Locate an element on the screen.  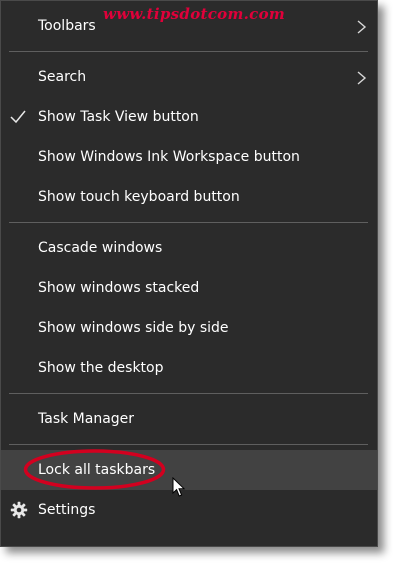
menu-item-label: Show windows side by side is located at coordinates (133, 328).